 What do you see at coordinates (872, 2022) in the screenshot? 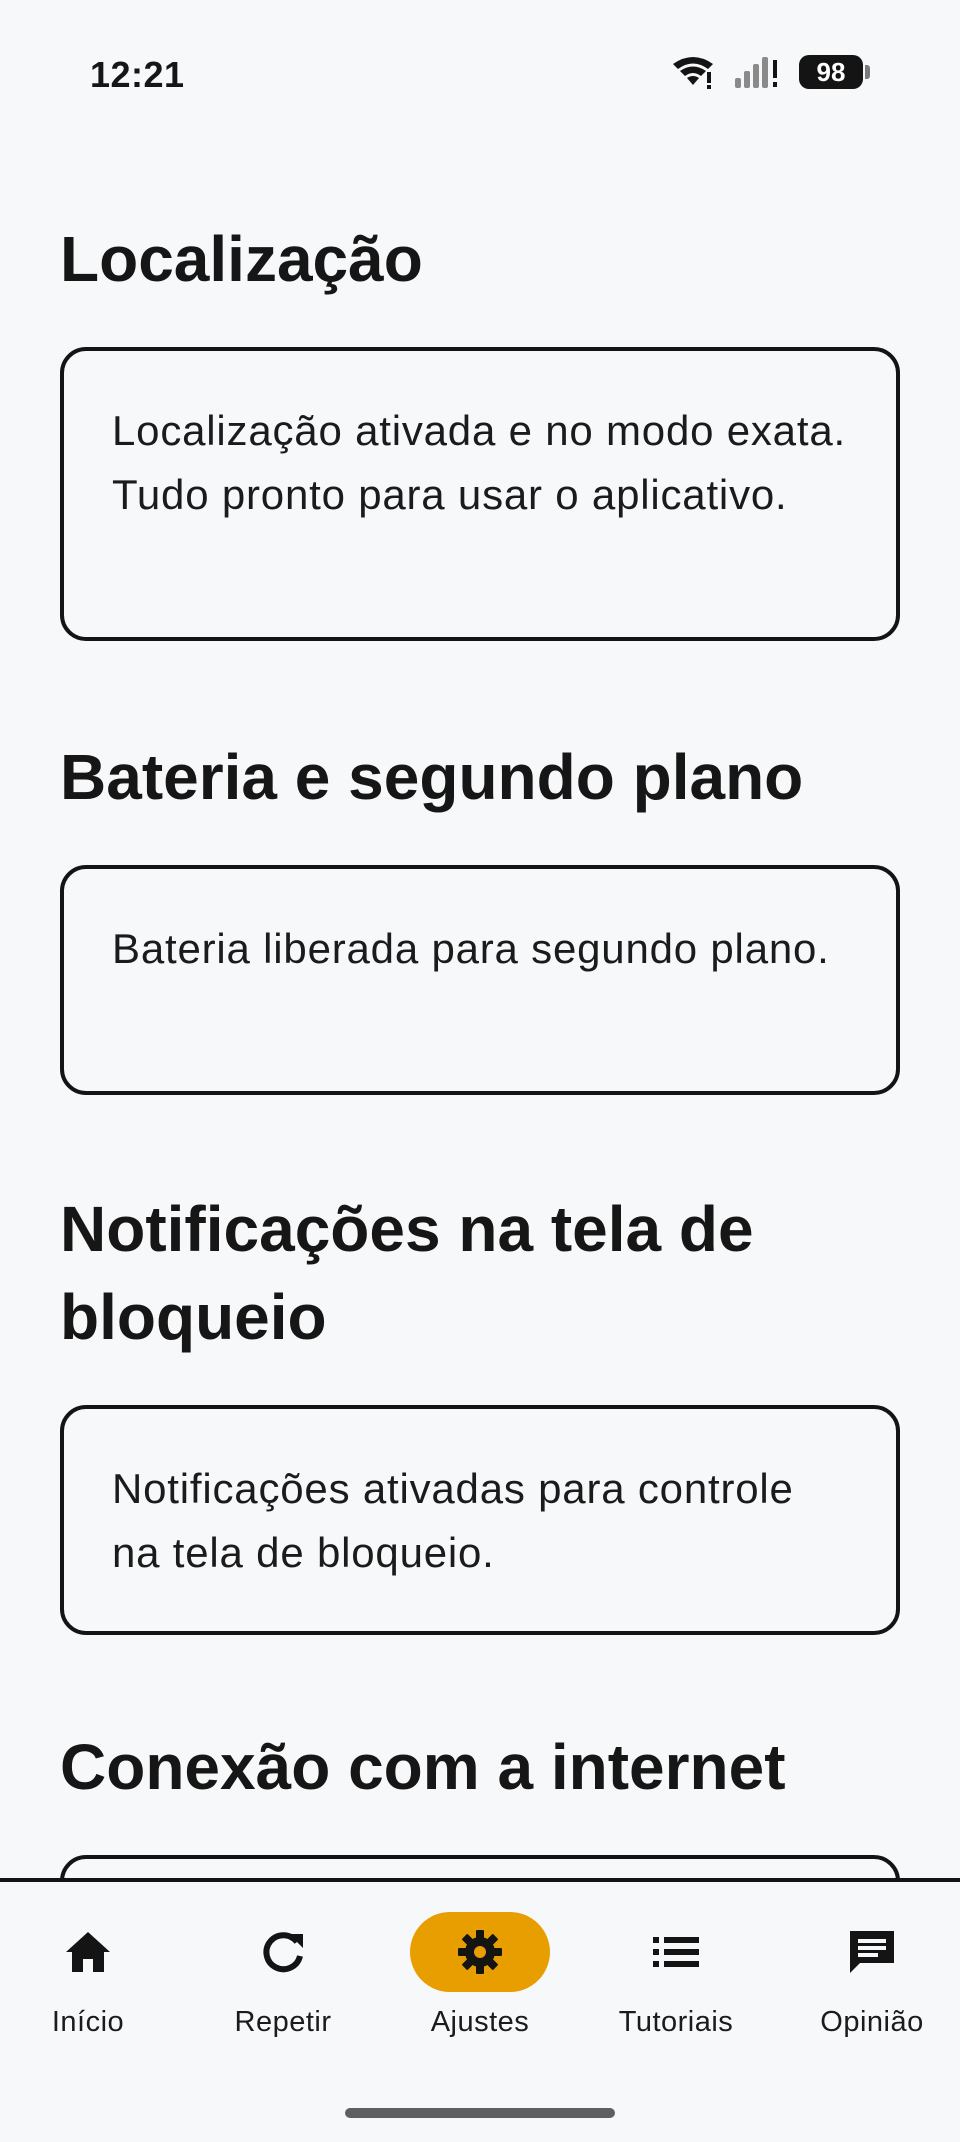
I see `nav-label: Opinião` at bounding box center [872, 2022].